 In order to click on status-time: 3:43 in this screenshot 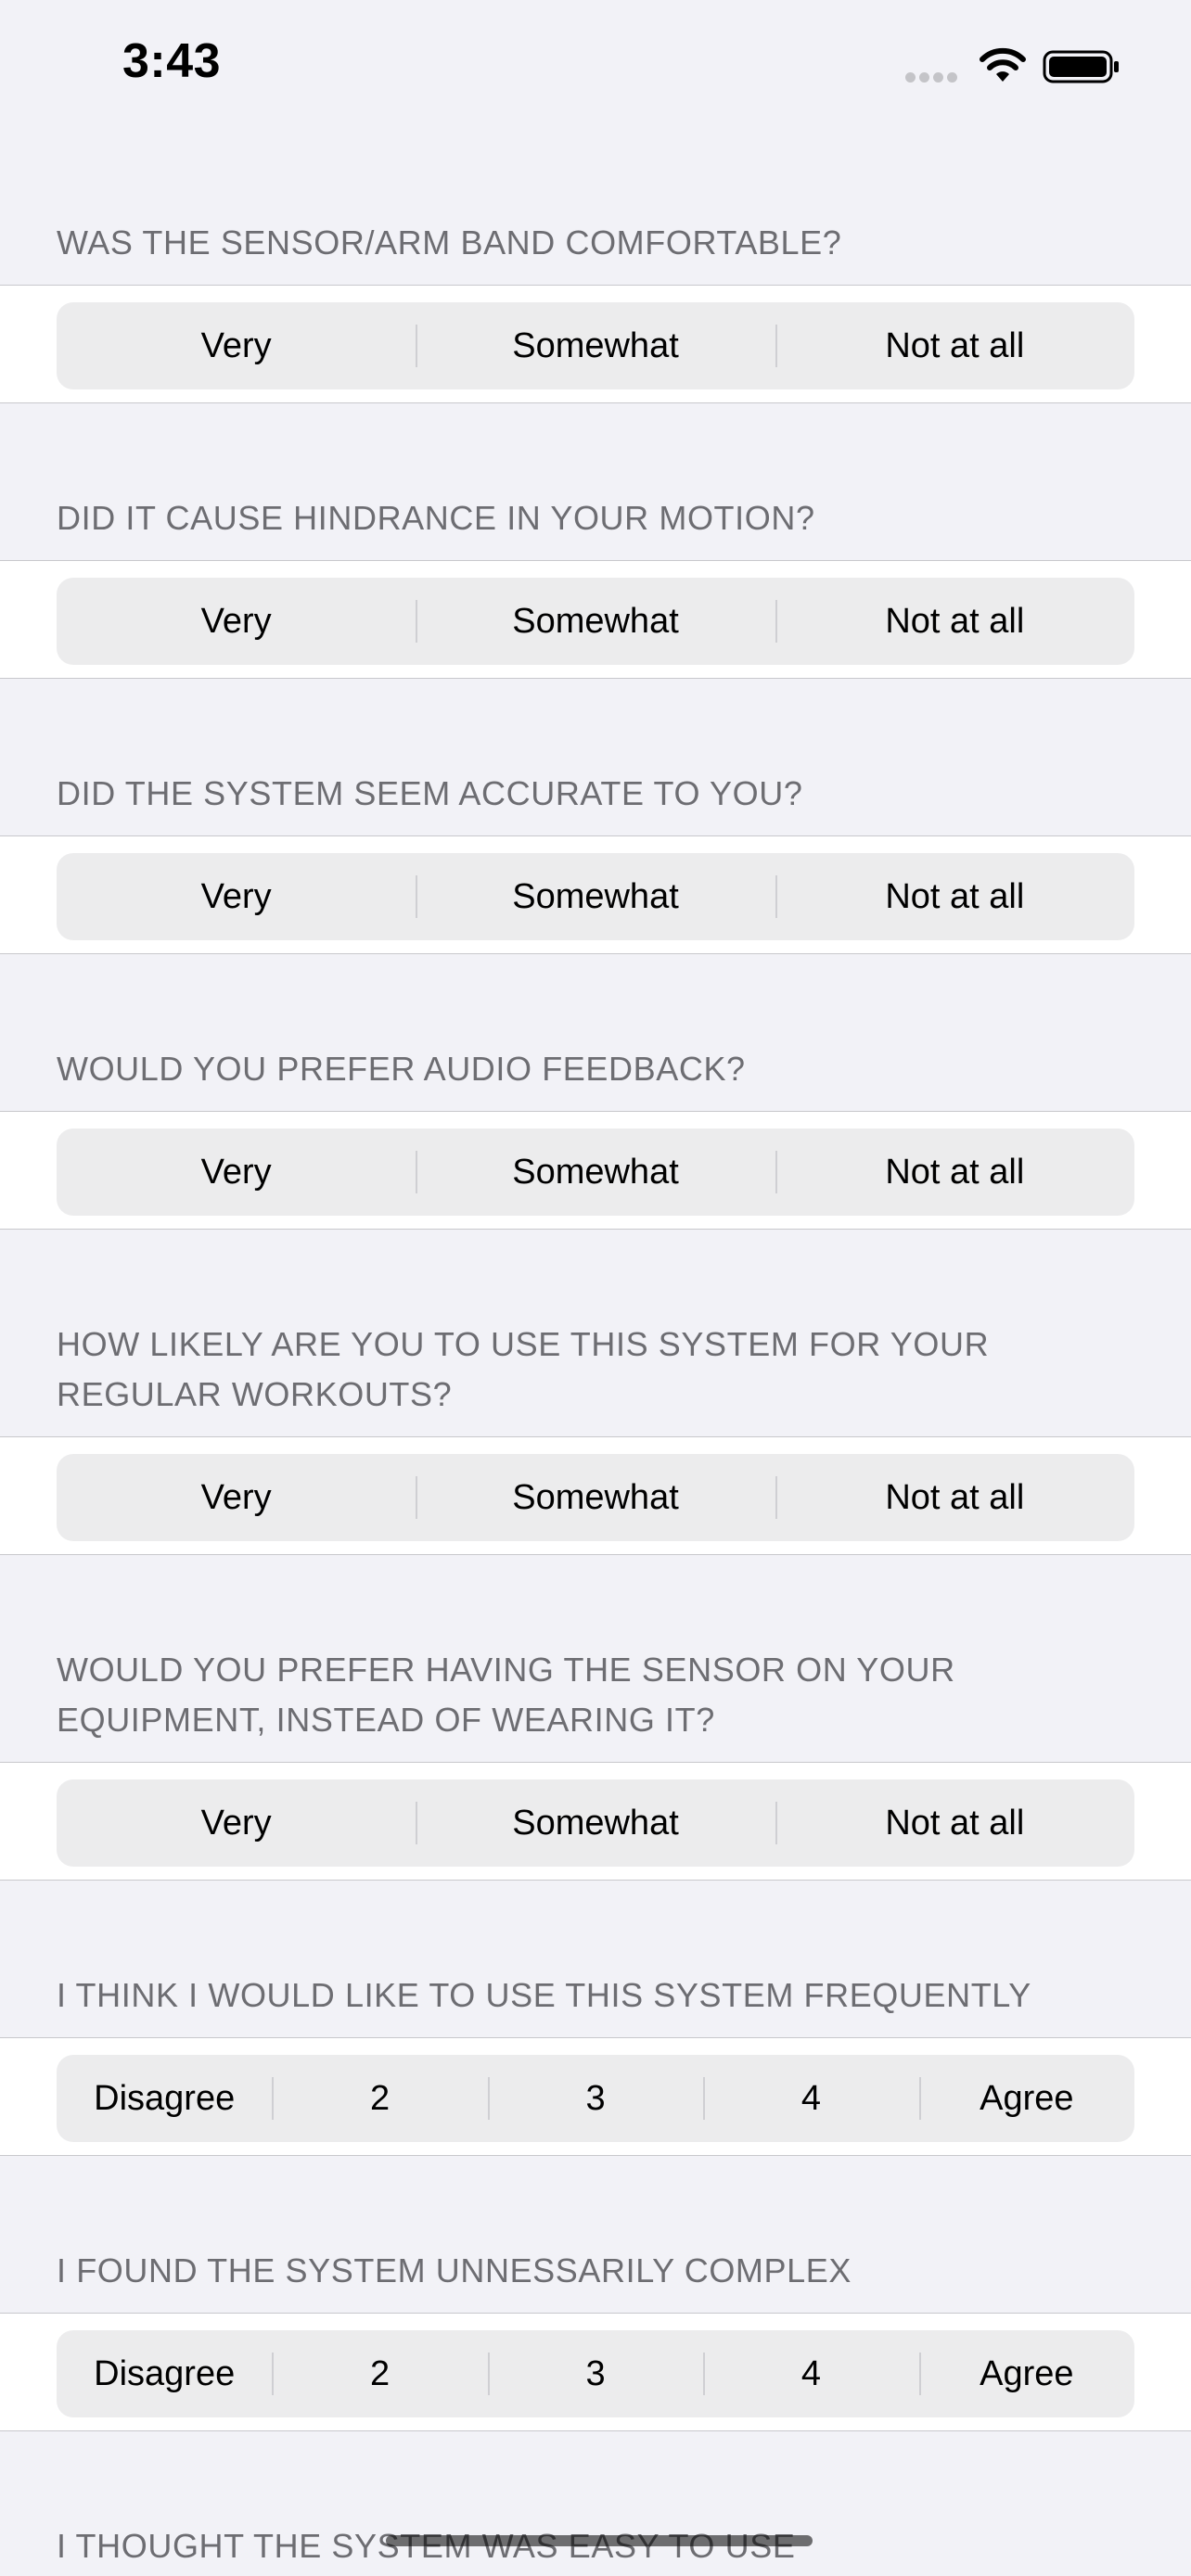, I will do `click(172, 61)`.